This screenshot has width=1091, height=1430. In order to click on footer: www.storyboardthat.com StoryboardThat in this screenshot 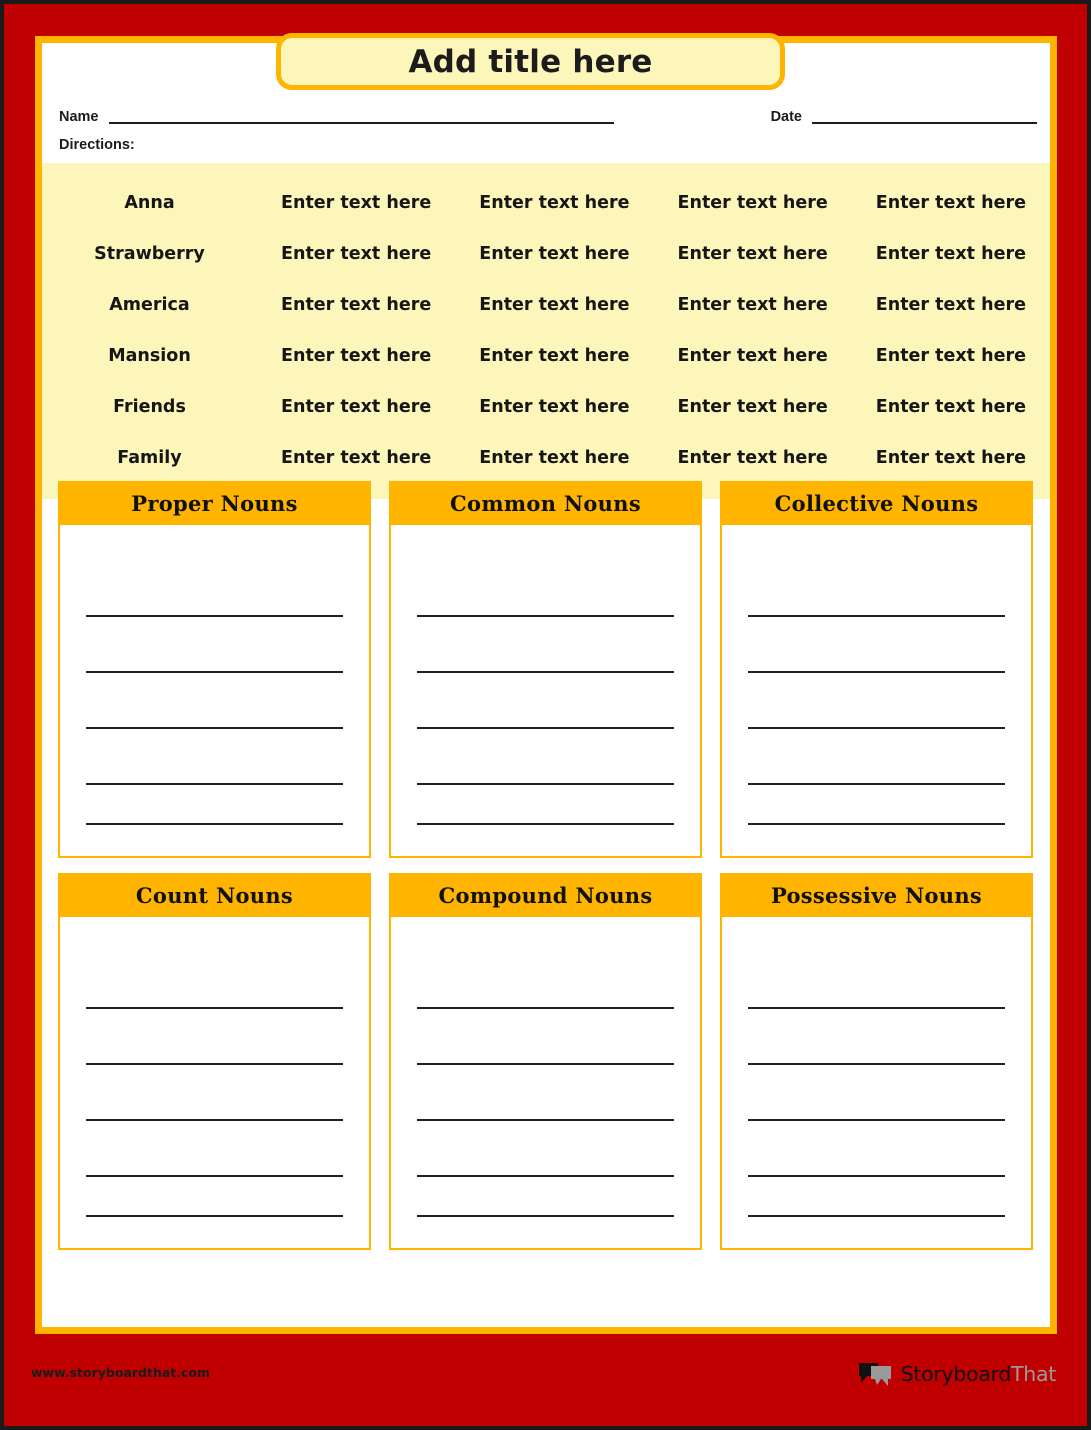, I will do `click(545, 1378)`.